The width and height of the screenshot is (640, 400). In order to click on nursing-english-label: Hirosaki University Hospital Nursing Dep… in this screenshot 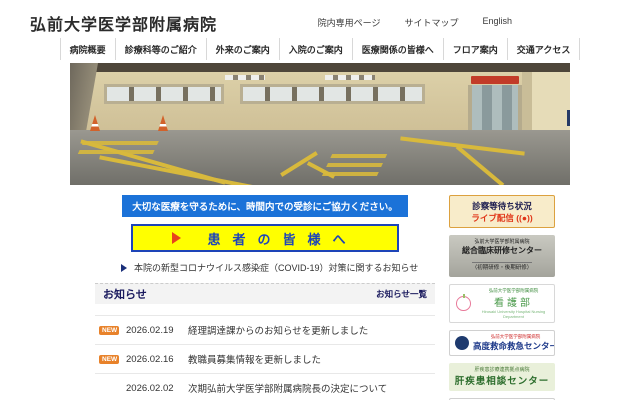, I will do `click(513, 314)`.